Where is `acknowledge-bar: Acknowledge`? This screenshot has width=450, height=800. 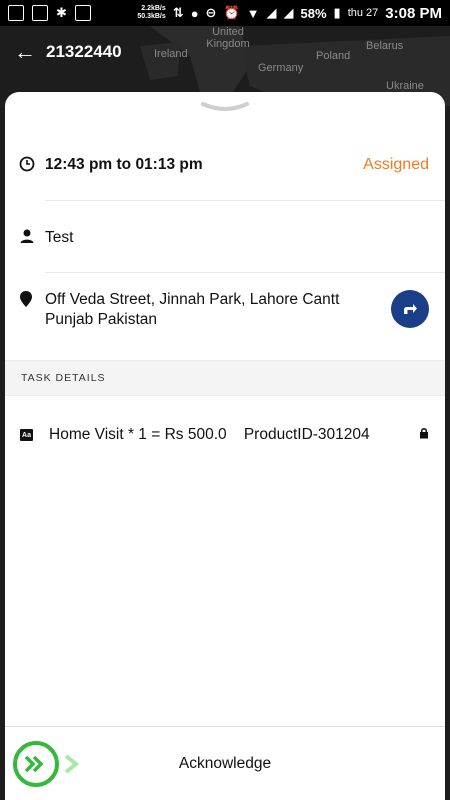
acknowledge-bar: Acknowledge is located at coordinates (225, 763).